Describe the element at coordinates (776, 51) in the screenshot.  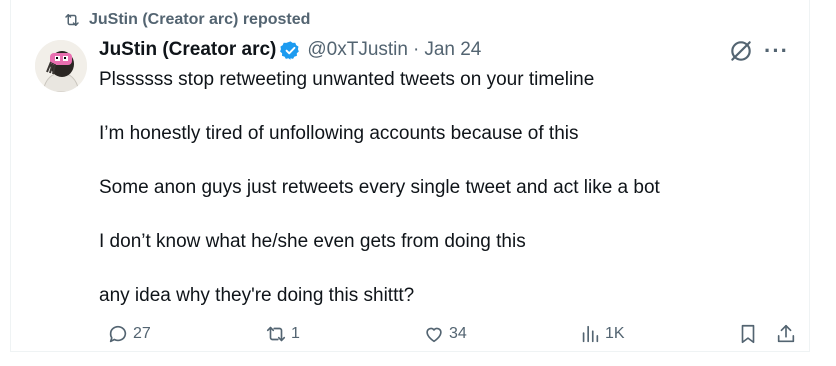
I see `more-icon: ···` at that location.